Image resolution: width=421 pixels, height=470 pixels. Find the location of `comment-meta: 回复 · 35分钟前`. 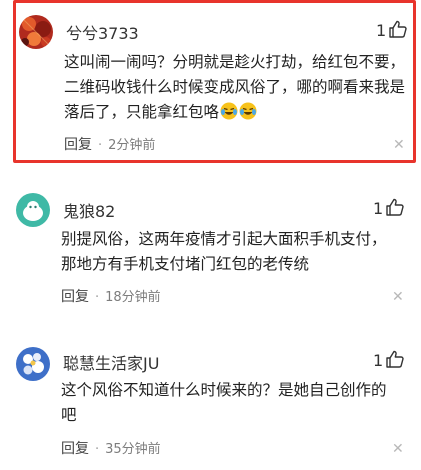

comment-meta: 回复 · 35分钟前 is located at coordinates (111, 448).